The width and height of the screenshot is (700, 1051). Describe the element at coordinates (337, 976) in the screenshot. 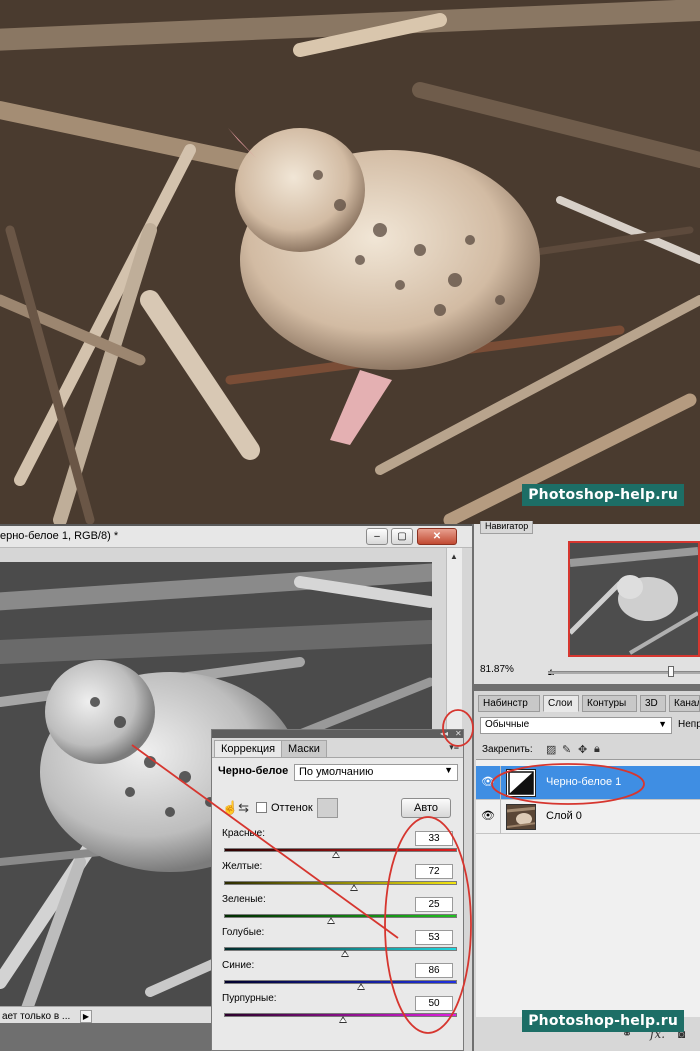

I see `slider-row: Синие: 86` at that location.